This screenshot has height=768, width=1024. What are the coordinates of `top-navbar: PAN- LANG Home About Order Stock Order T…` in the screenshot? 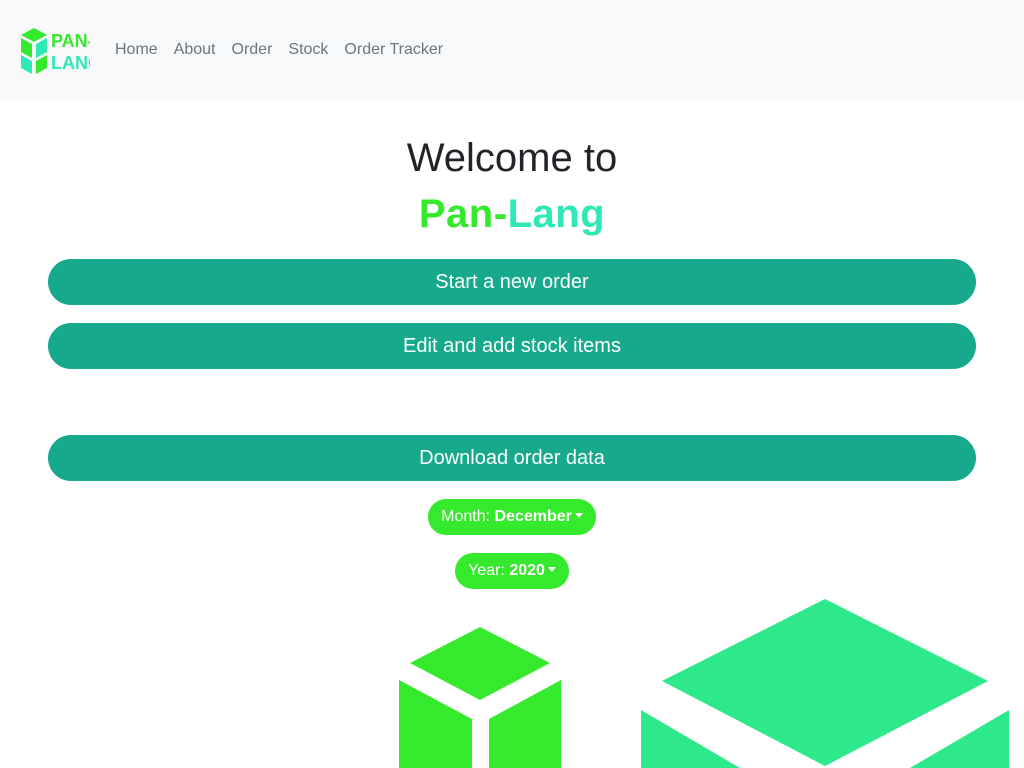 It's located at (512, 50).